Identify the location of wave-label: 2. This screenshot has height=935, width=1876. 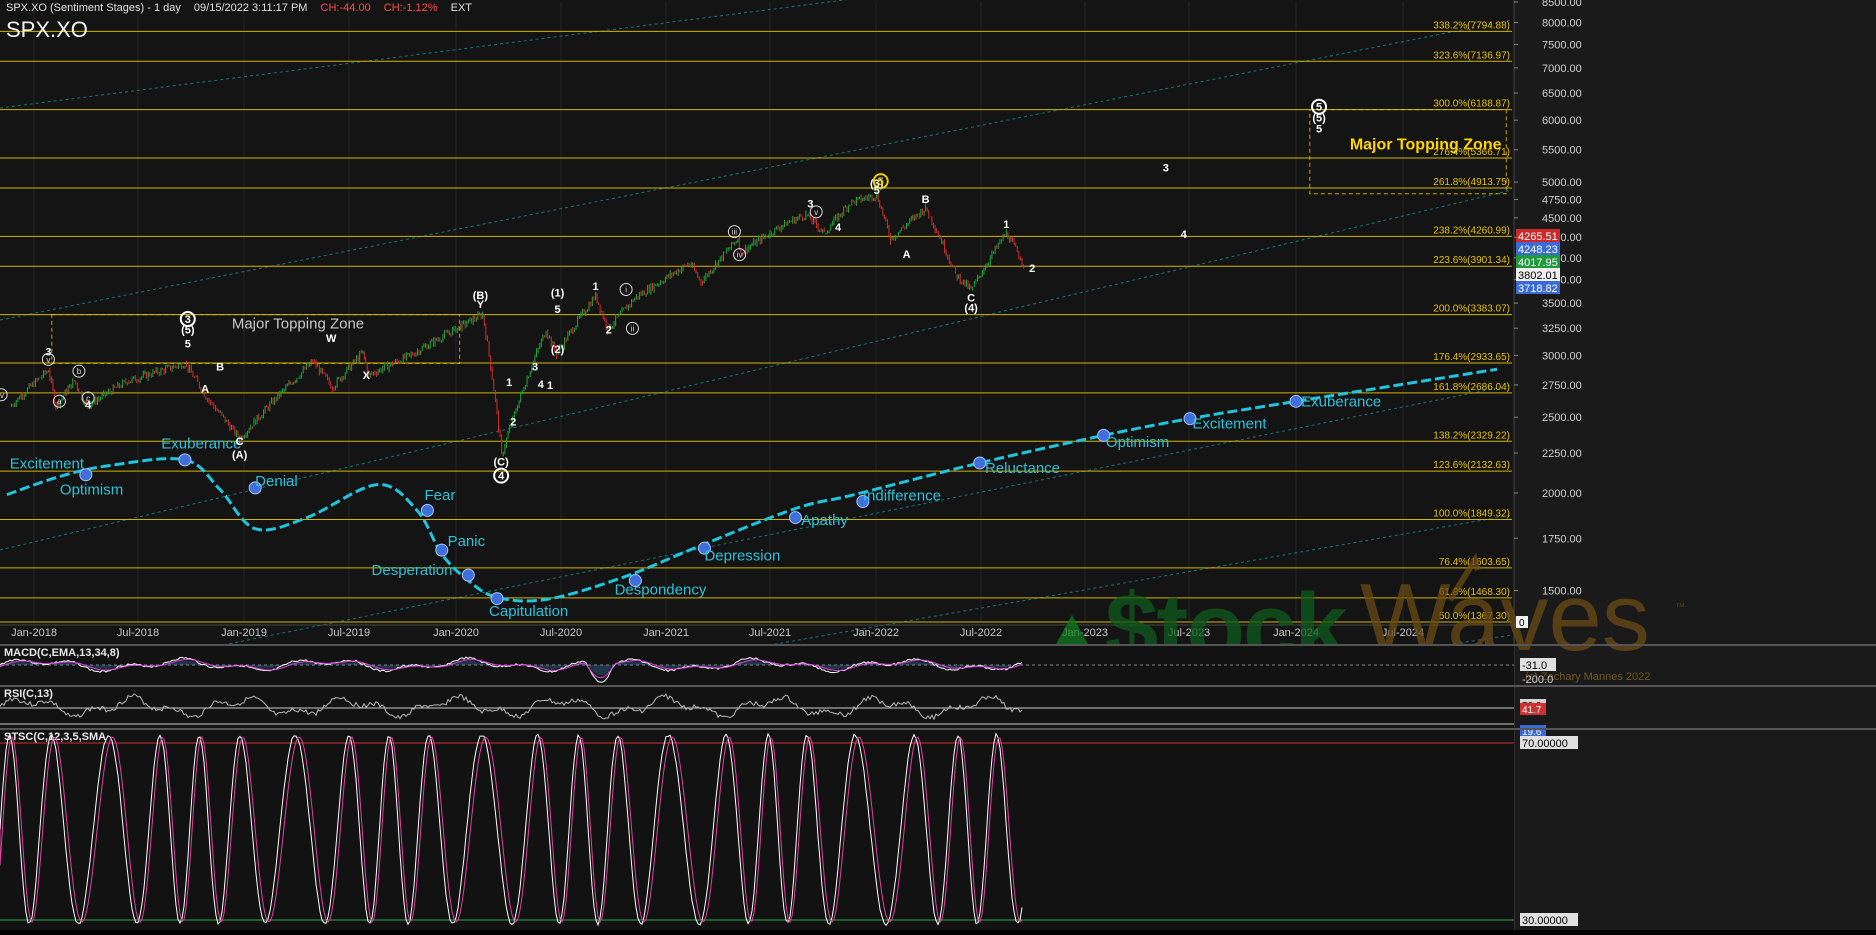
(1032, 269).